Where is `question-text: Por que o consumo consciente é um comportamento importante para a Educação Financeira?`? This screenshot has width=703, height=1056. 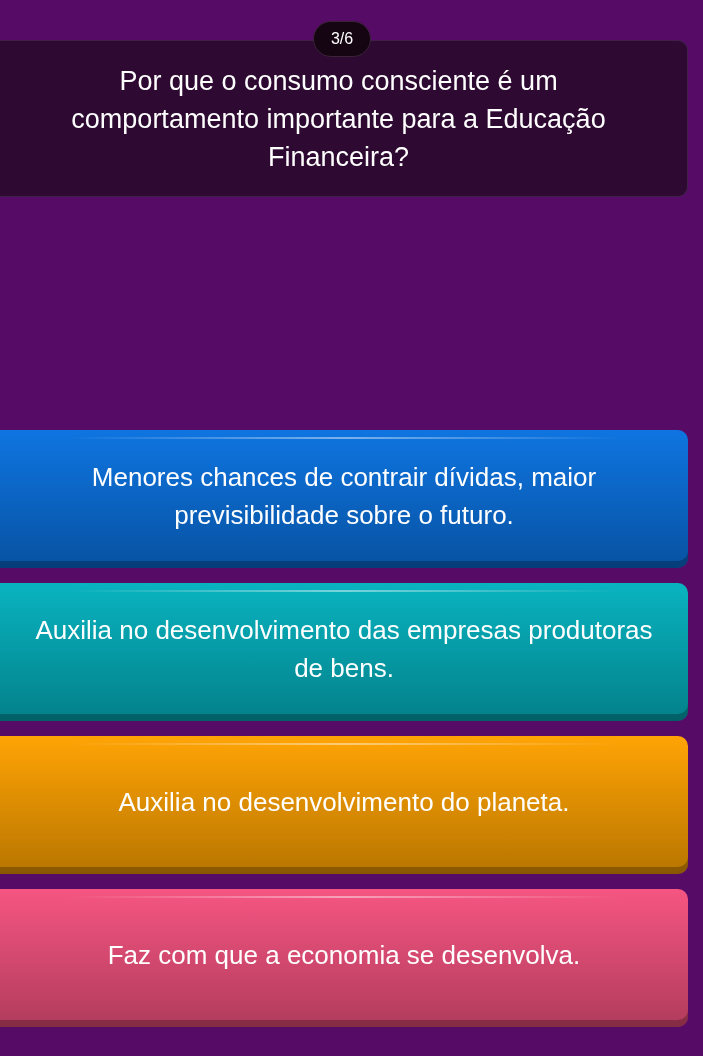
question-text: Por que o consumo consciente é um comportamento importante para a Educação Financeira? is located at coordinates (338, 119).